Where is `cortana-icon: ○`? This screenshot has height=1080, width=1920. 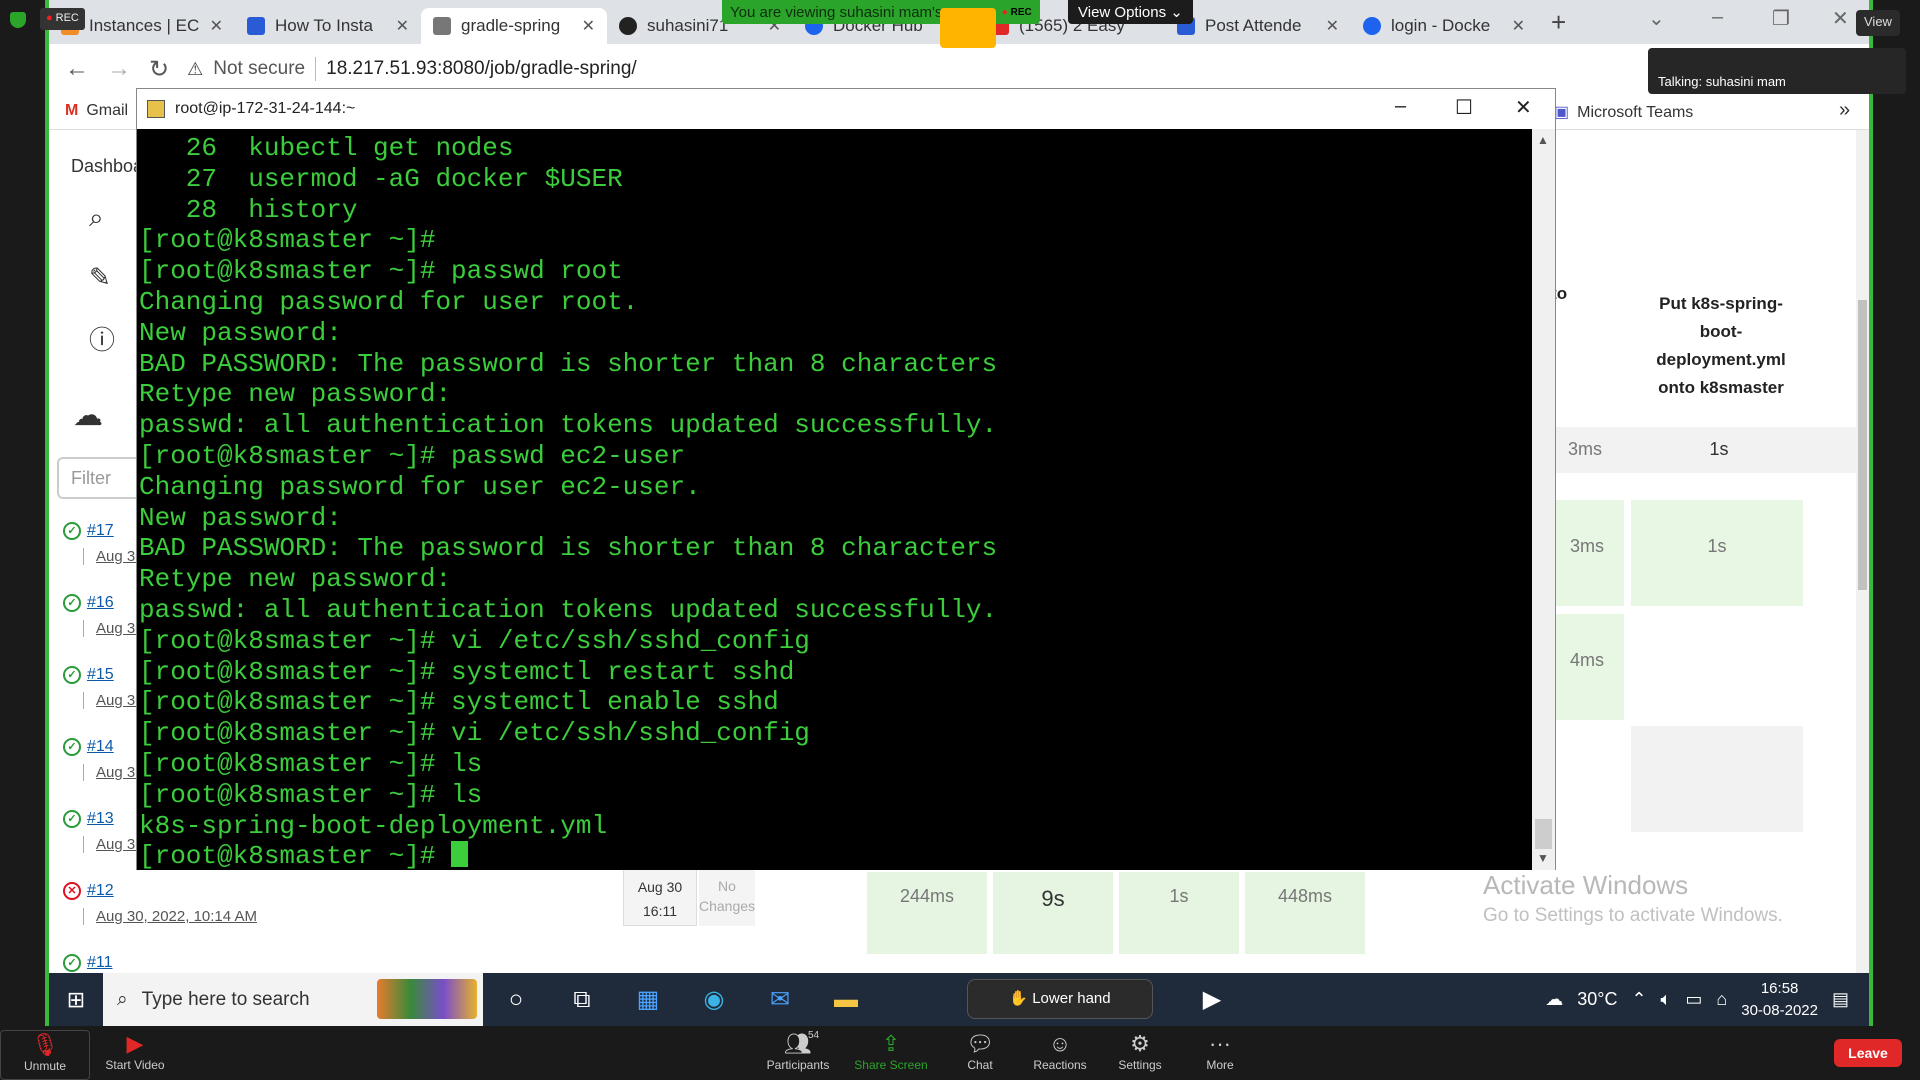
cortana-icon: ○ is located at coordinates (516, 1000).